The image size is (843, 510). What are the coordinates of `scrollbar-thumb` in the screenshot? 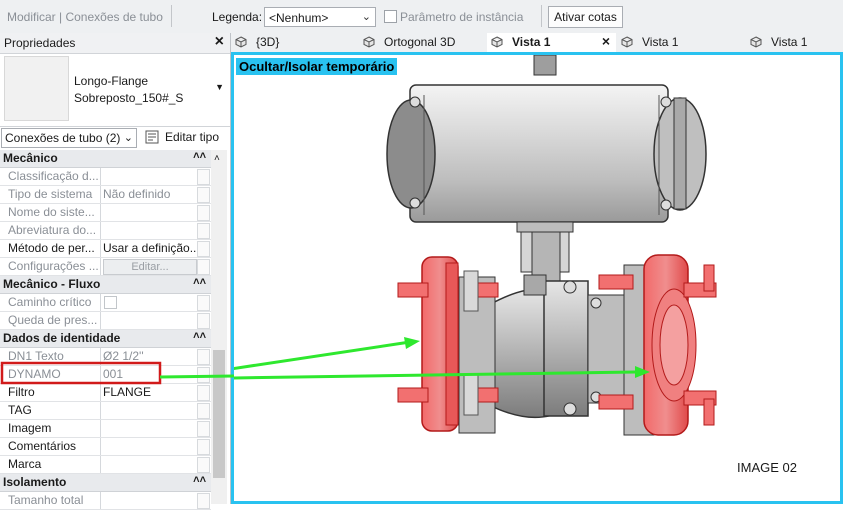 It's located at (219, 414).